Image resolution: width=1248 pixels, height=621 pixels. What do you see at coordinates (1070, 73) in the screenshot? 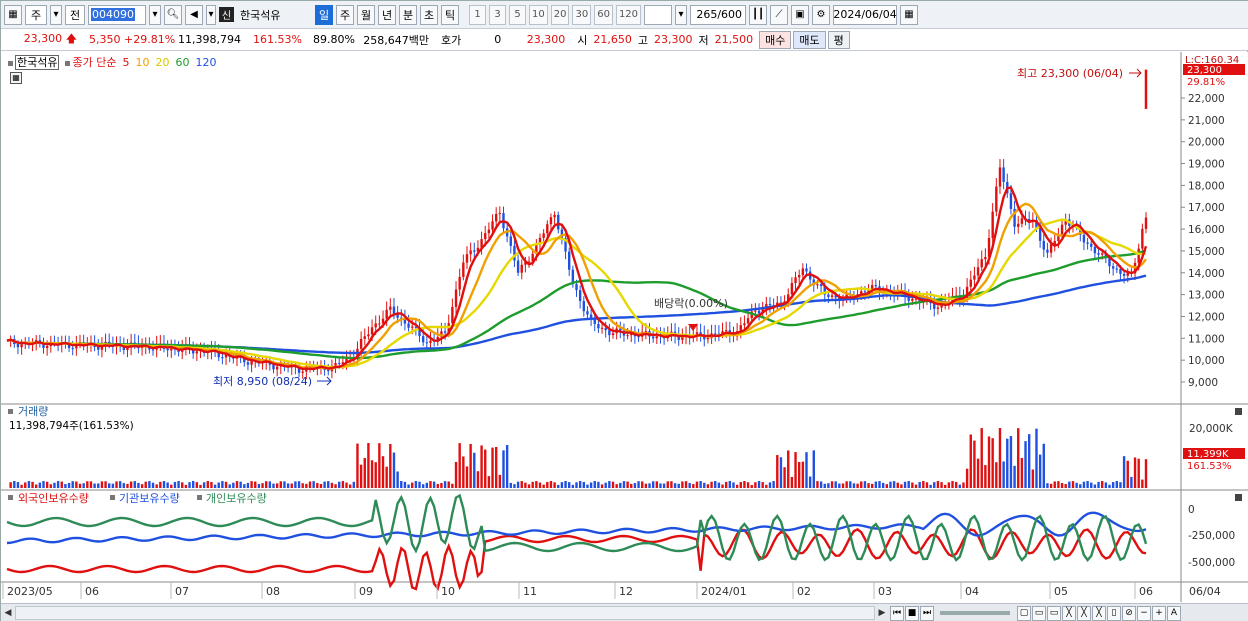
I see `high-annotation: 최고 23,300 (06/04)` at bounding box center [1070, 73].